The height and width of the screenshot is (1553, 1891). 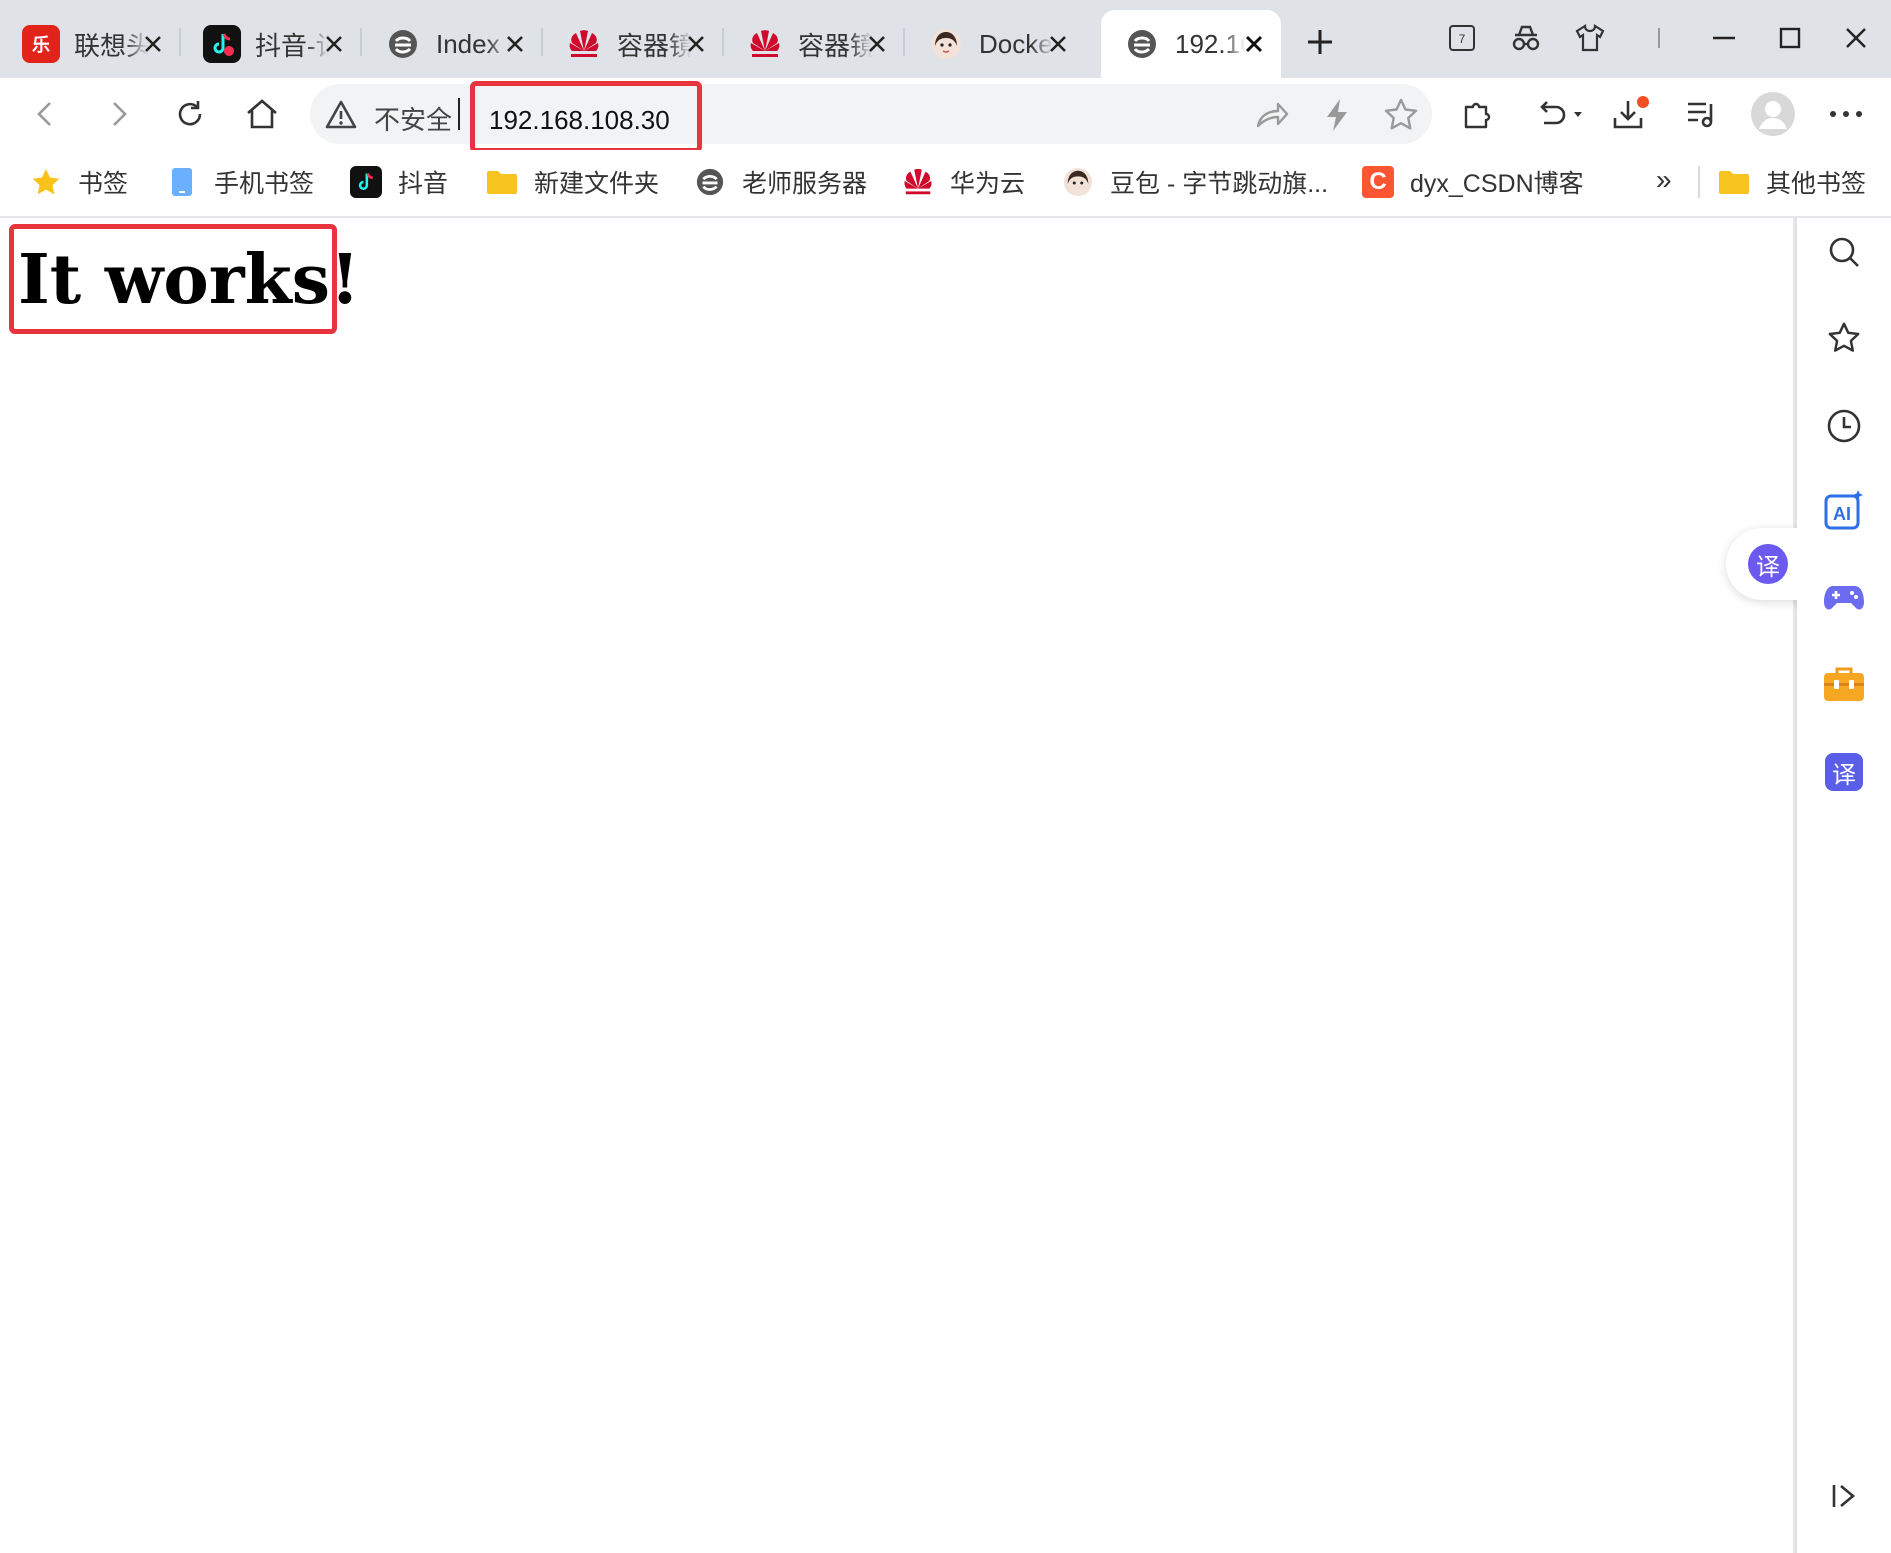 What do you see at coordinates (1337, 115) in the screenshot?
I see `lightning-icon` at bounding box center [1337, 115].